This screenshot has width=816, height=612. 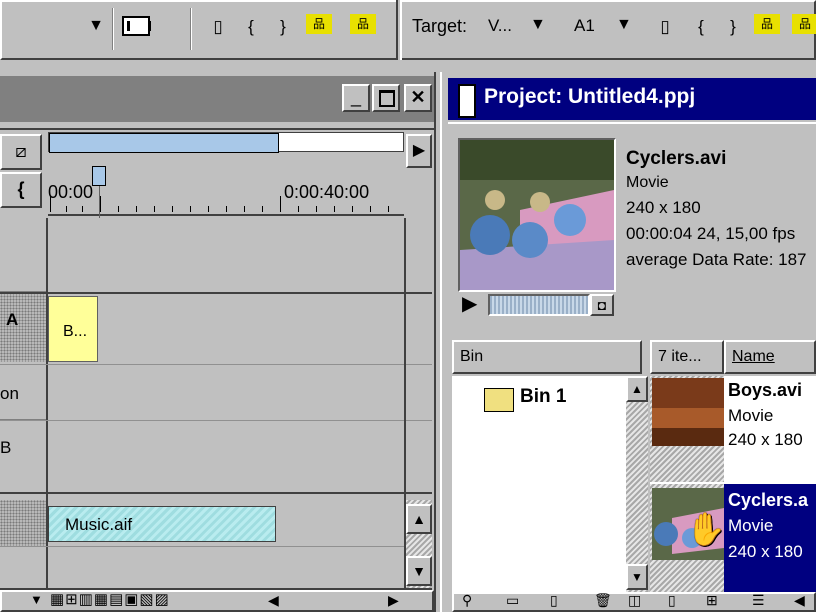 What do you see at coordinates (6, 447) in the screenshot?
I see `track-label-b: B` at bounding box center [6, 447].